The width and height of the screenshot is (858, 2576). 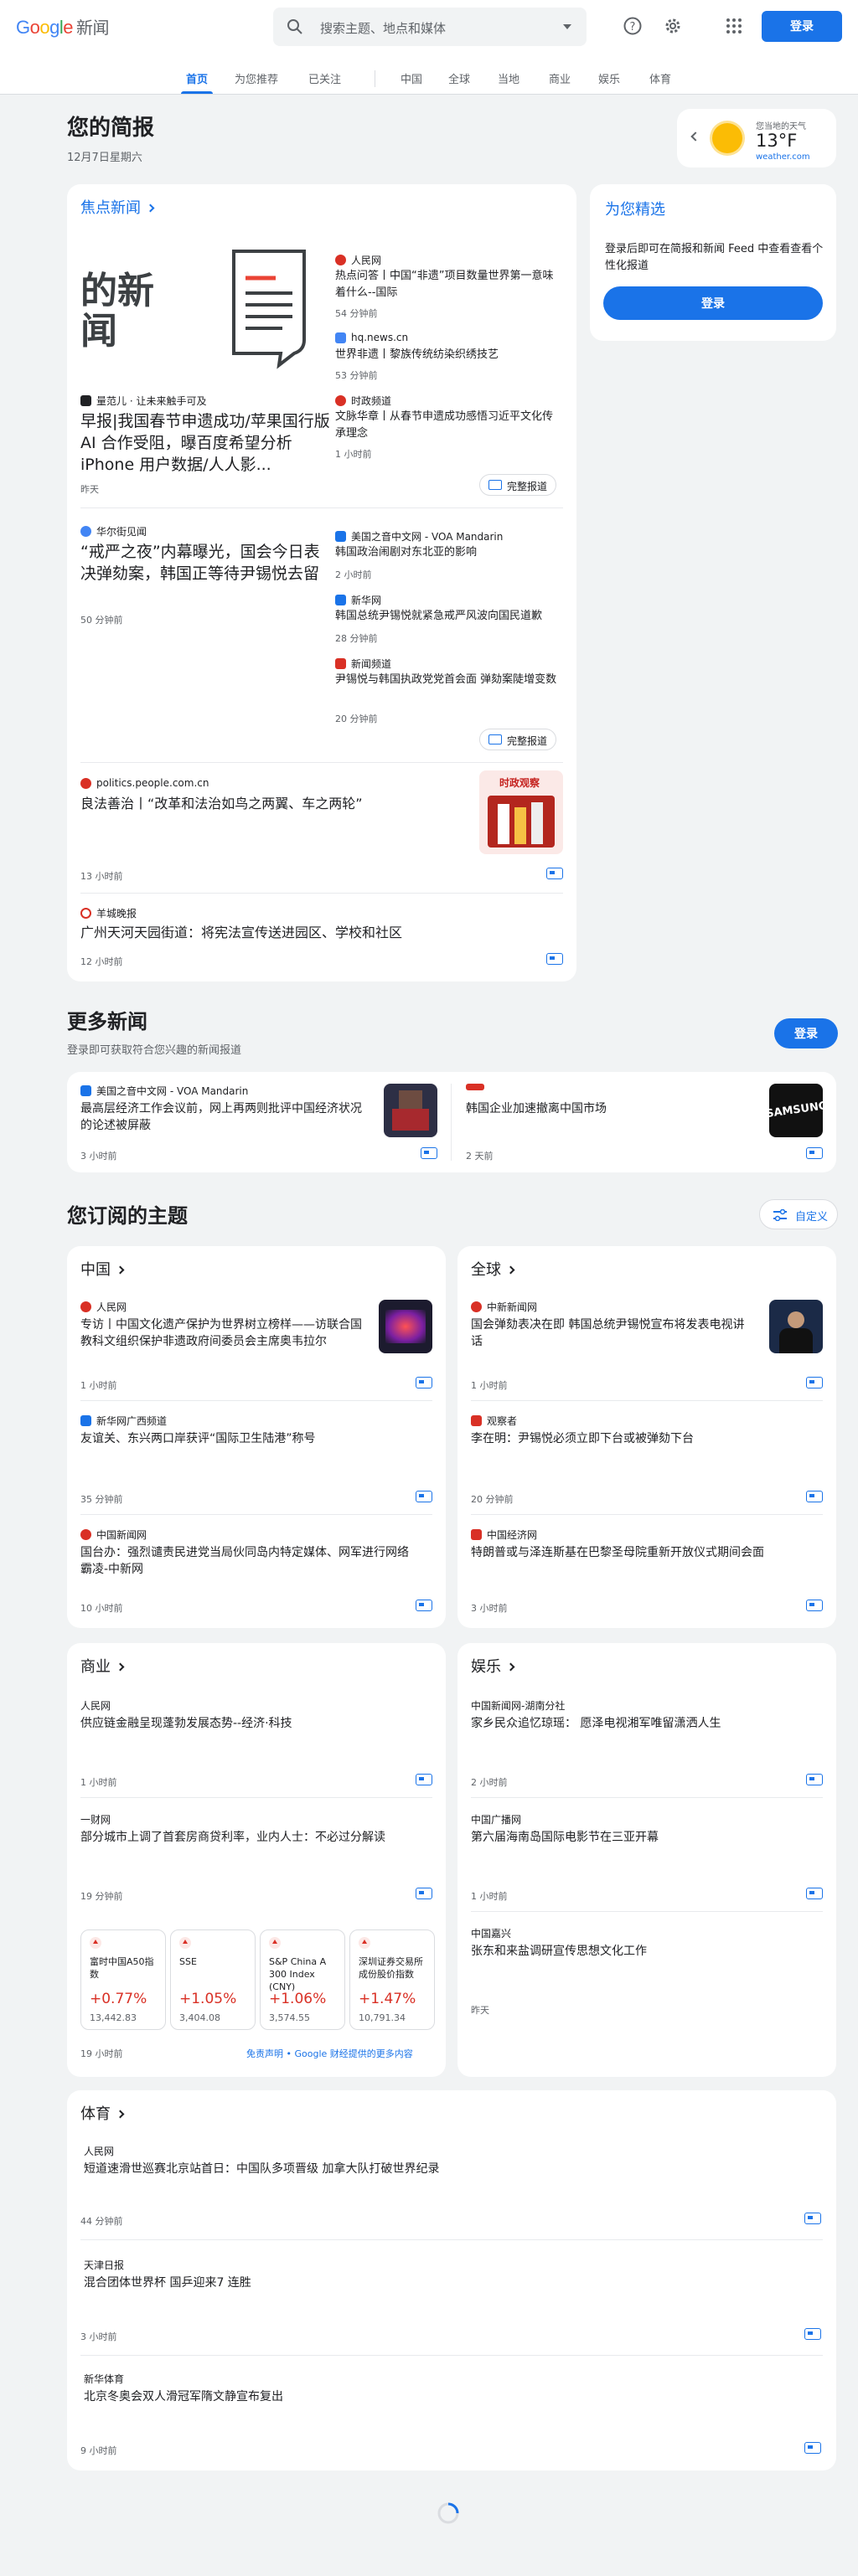 What do you see at coordinates (201, 563) in the screenshot?
I see `story-headline: “戒严之夜”内幕曝光，国会今日表决弹劾案，韩国正等待尹锡悦去留` at bounding box center [201, 563].